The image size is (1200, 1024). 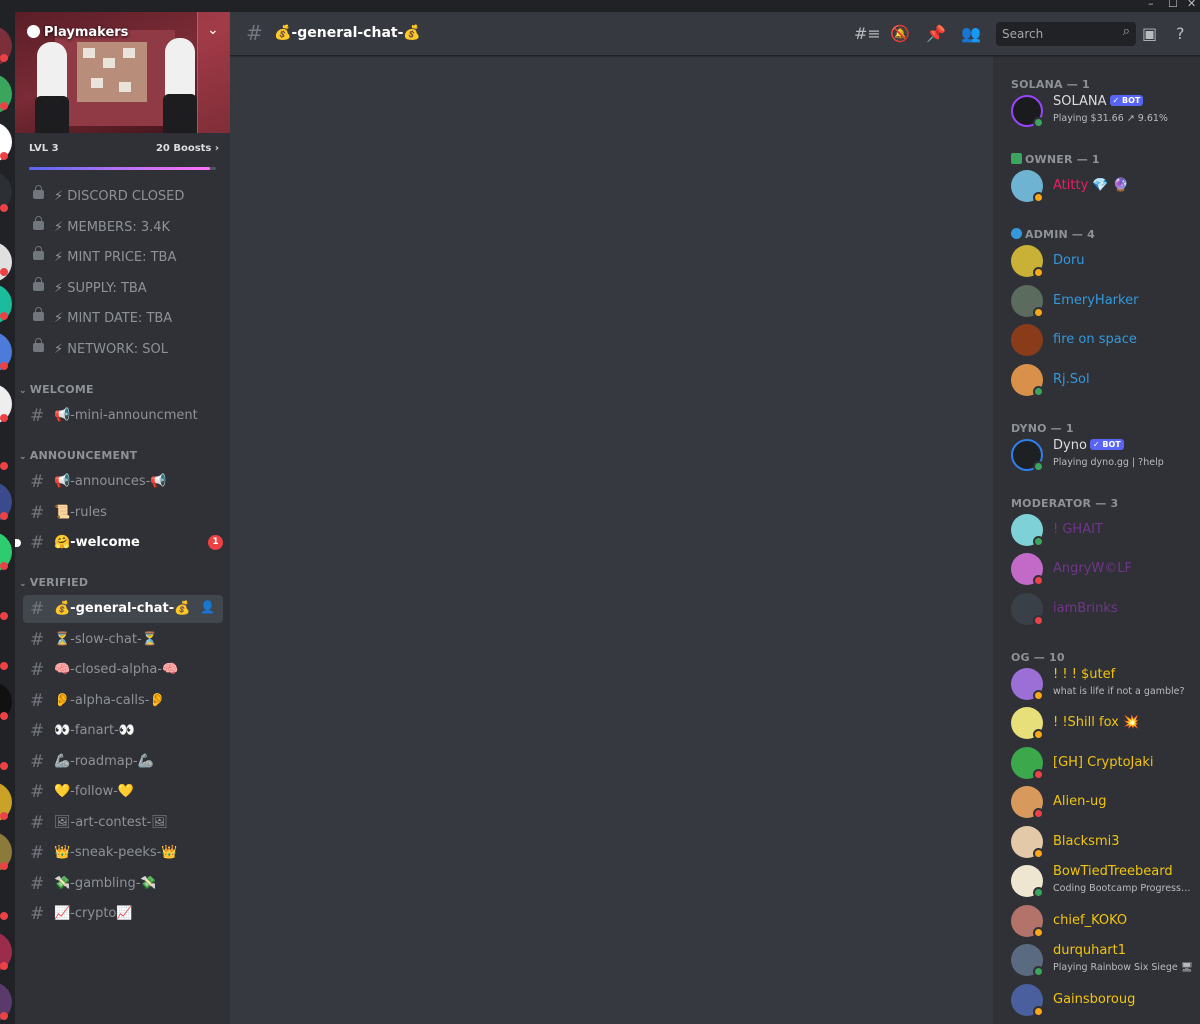 I want to click on search-input: Search ⌕, so click(x=1066, y=34).